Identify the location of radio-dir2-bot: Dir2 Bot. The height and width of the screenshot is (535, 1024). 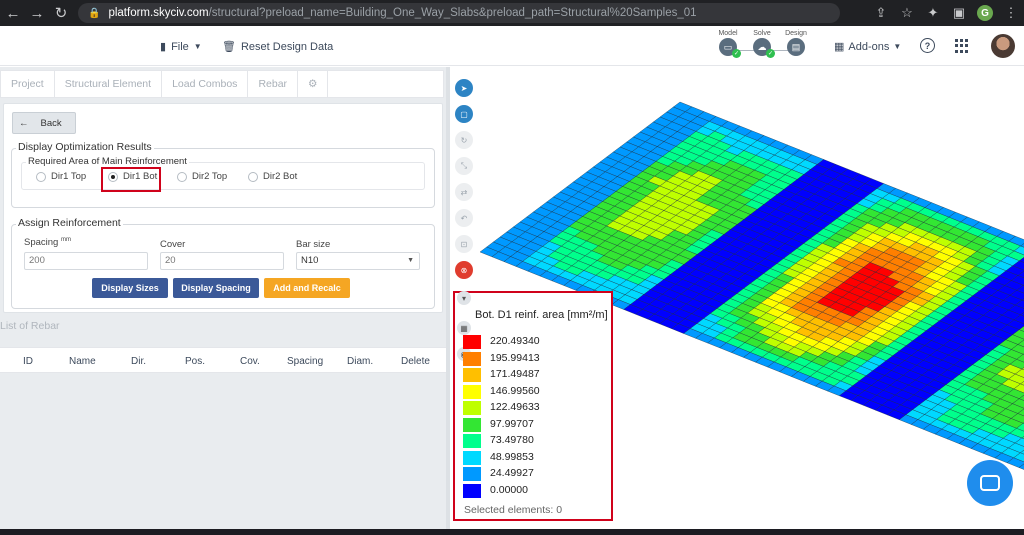
(272, 176).